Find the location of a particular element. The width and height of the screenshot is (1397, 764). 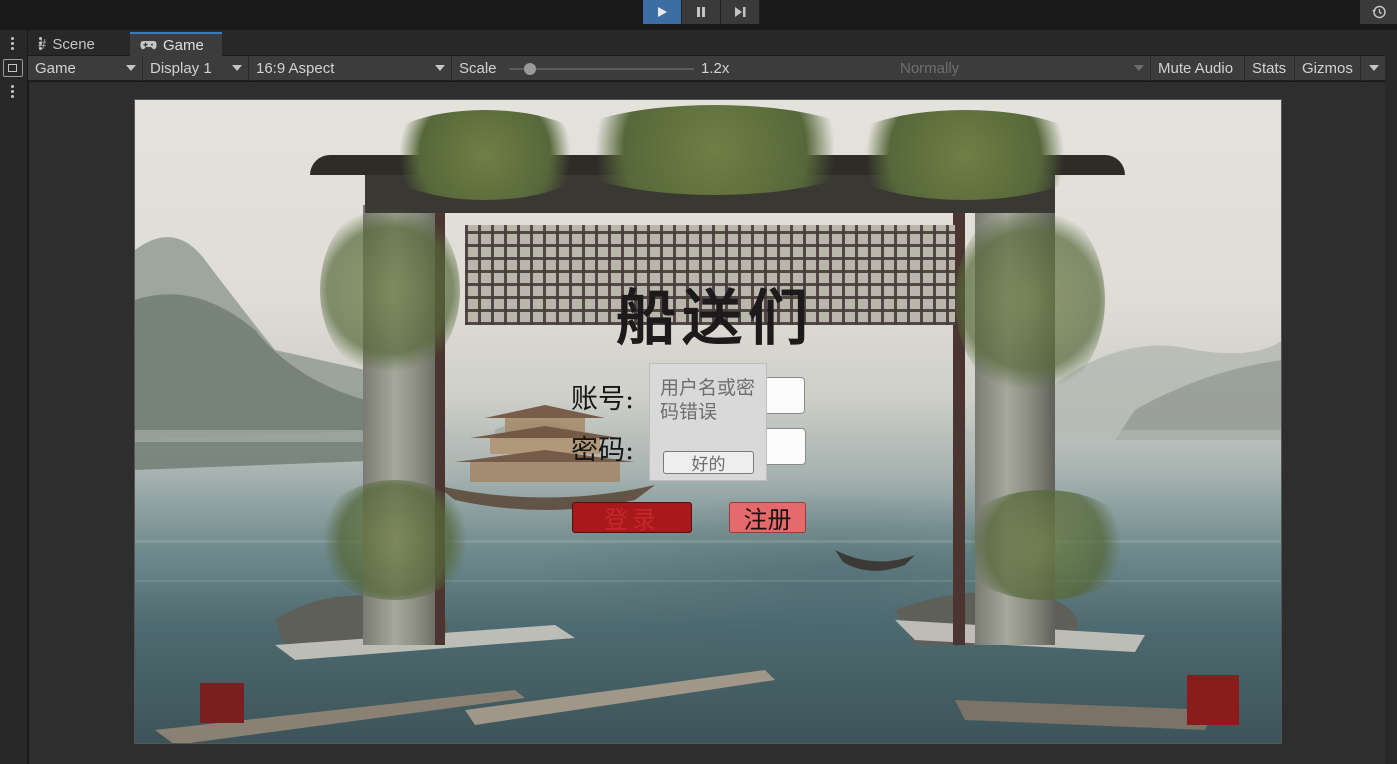

aspect-dropdown-label: 16:9 Aspect is located at coordinates (295, 68).